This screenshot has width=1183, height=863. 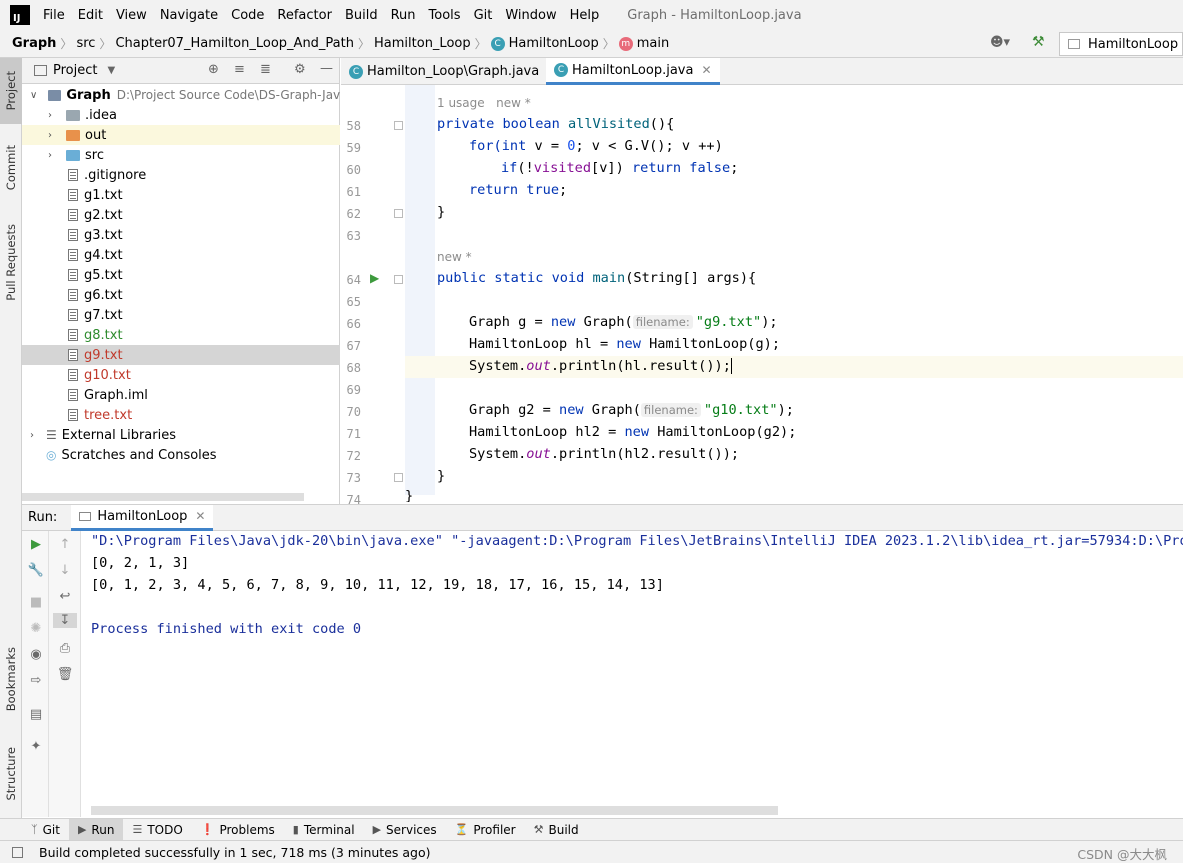 I want to click on code-line-58: private boolean allVisited(){, so click(x=555, y=124).